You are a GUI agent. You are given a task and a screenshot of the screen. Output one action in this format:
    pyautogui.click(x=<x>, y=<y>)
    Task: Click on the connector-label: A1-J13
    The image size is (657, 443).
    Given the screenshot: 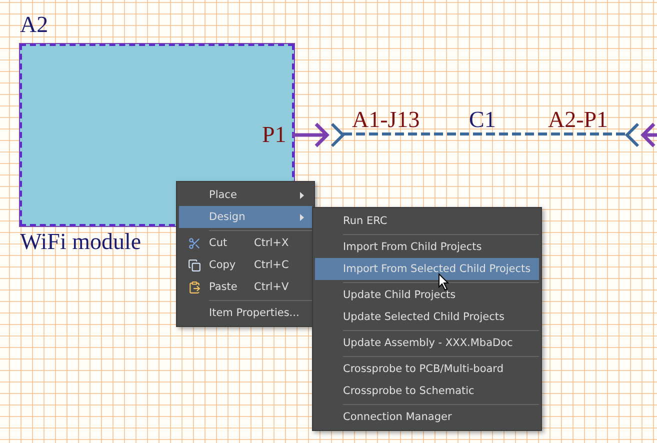 What is the action you would take?
    pyautogui.click(x=386, y=119)
    